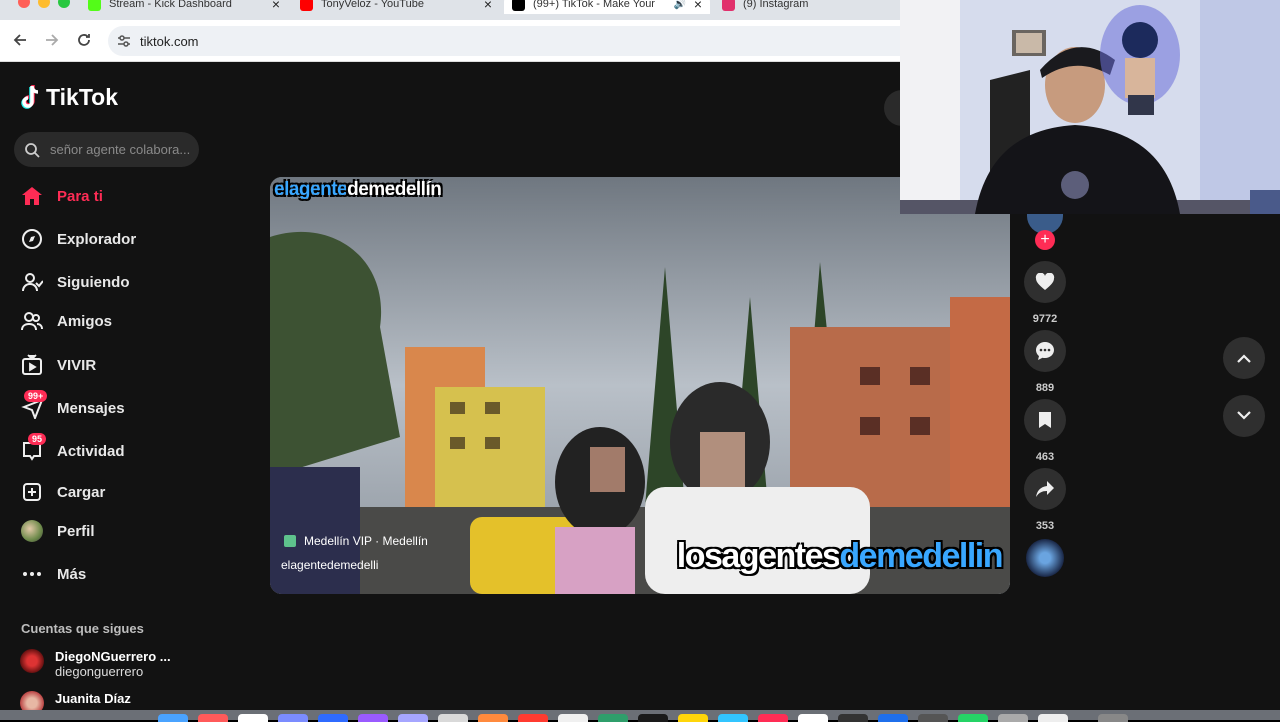 The height and width of the screenshot is (722, 1280). Describe the element at coordinates (306, 5) in the screenshot. I see `youtube-icon` at that location.